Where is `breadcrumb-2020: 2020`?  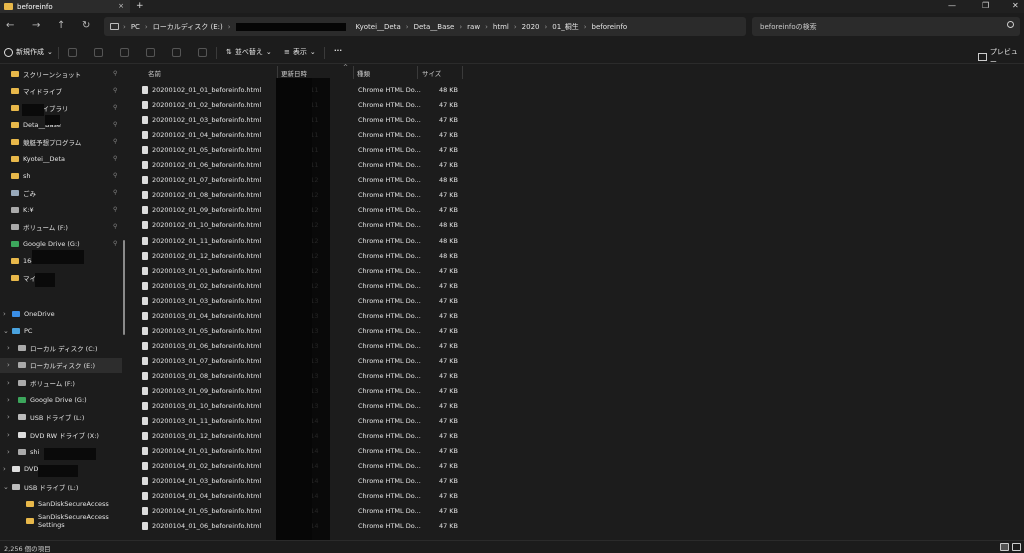 breadcrumb-2020: 2020 is located at coordinates (531, 27).